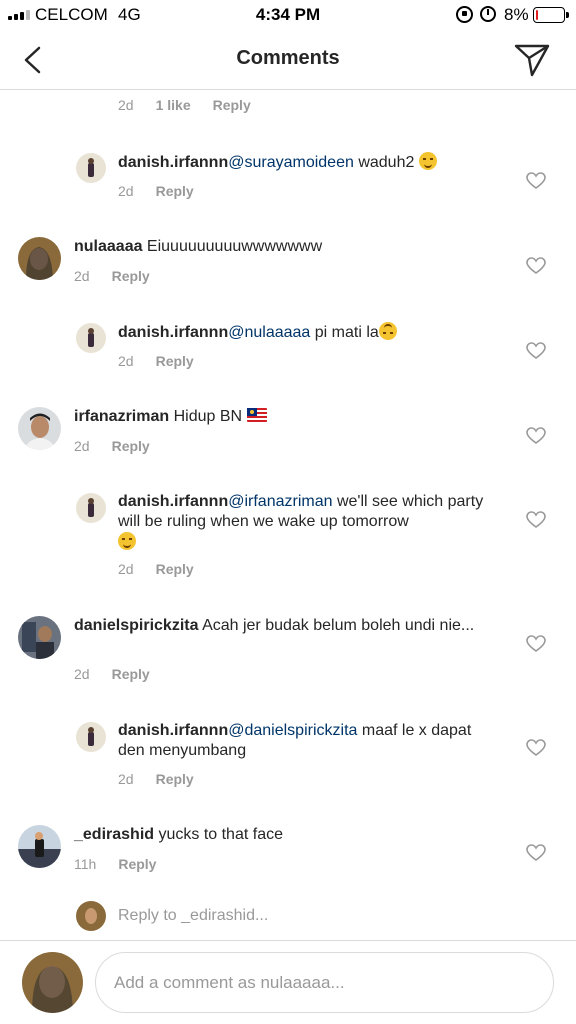 The image size is (576, 1024). Describe the element at coordinates (292, 730) in the screenshot. I see `comment-mention: @danielspirickzita` at that location.